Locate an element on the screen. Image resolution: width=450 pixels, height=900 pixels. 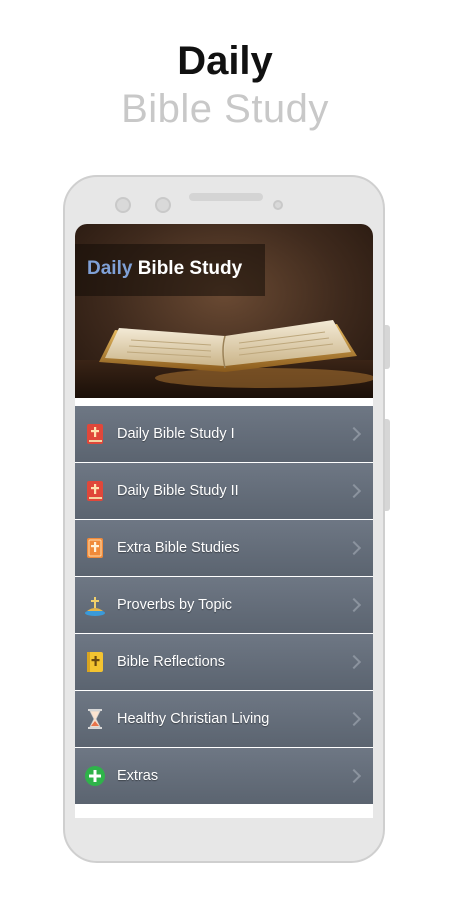
menu-item-bible-reflections: Bible Reflections is located at coordinates (224, 662).